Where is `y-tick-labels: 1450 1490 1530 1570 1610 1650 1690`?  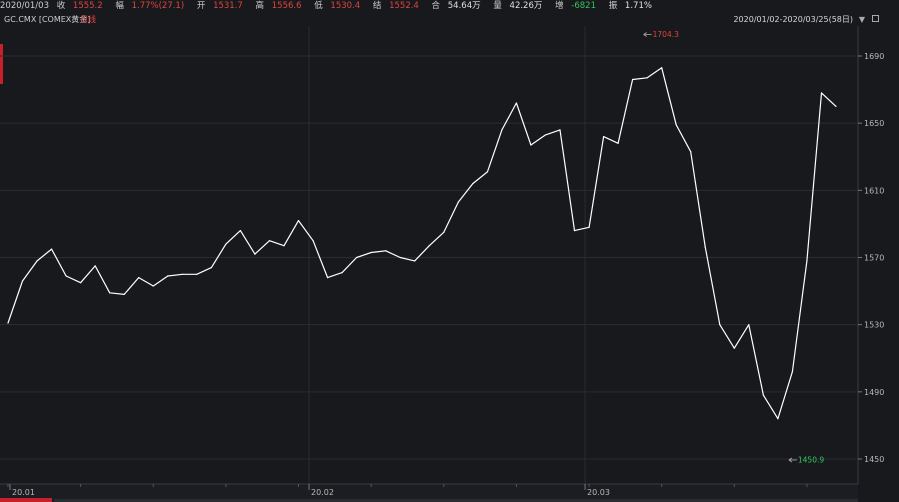
y-tick-labels: 1450 1490 1530 1570 1610 1650 1690 is located at coordinates (871, 258).